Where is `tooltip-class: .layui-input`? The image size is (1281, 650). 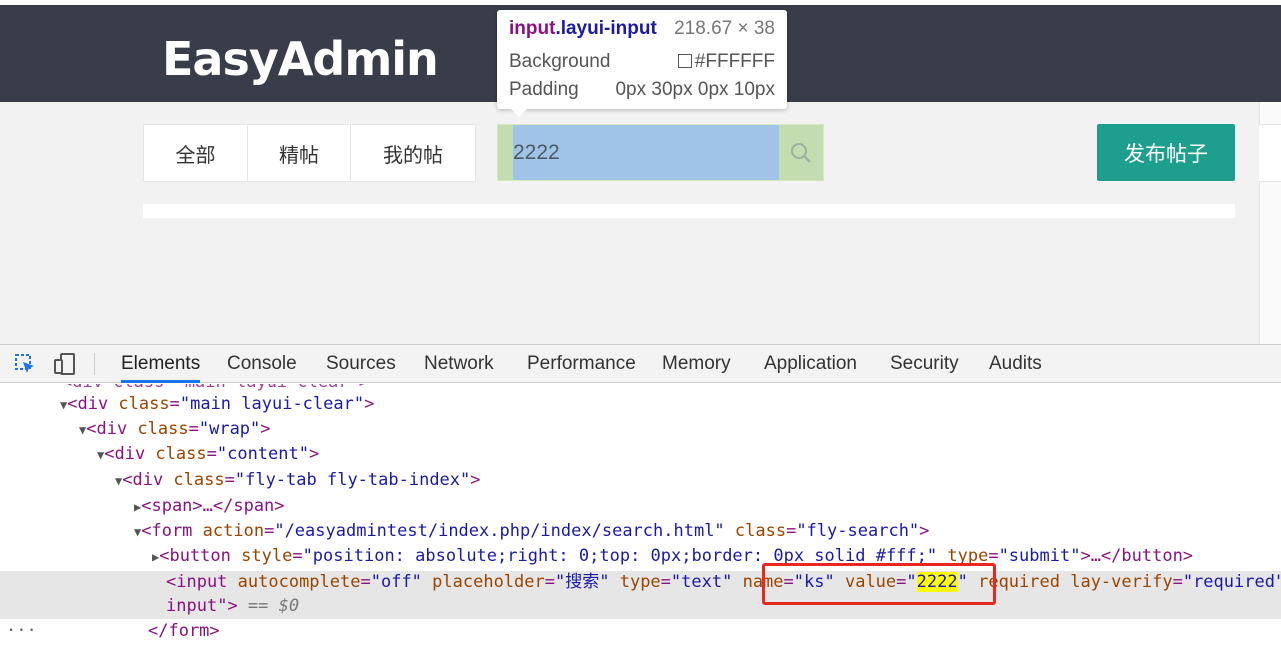
tooltip-class: .layui-input is located at coordinates (606, 28).